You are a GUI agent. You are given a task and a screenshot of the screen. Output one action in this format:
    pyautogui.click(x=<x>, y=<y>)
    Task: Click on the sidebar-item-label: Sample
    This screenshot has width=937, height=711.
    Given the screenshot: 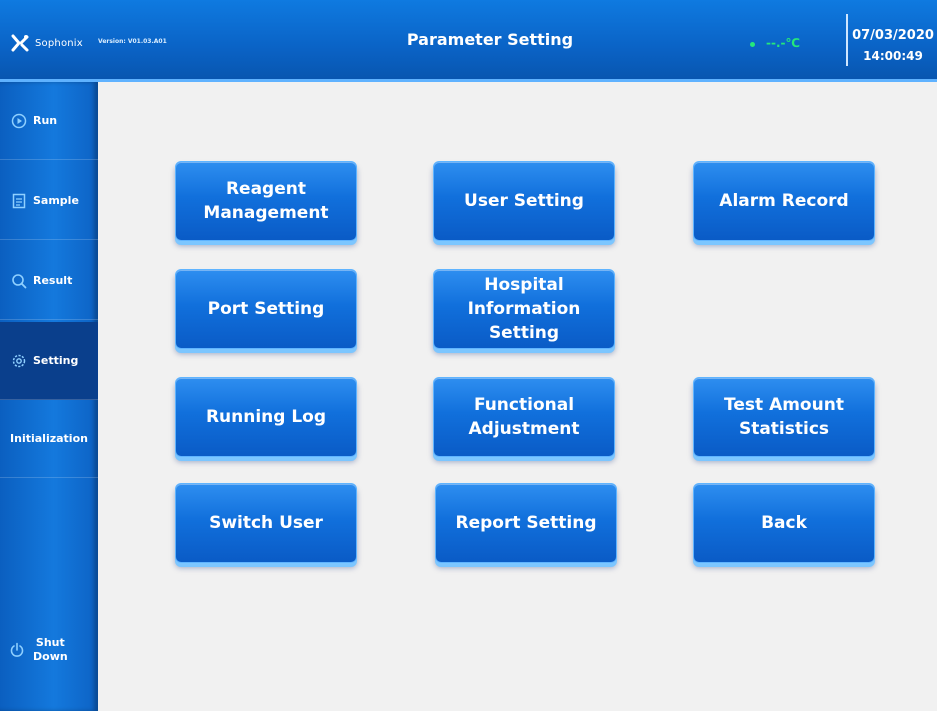 What is the action you would take?
    pyautogui.click(x=56, y=200)
    